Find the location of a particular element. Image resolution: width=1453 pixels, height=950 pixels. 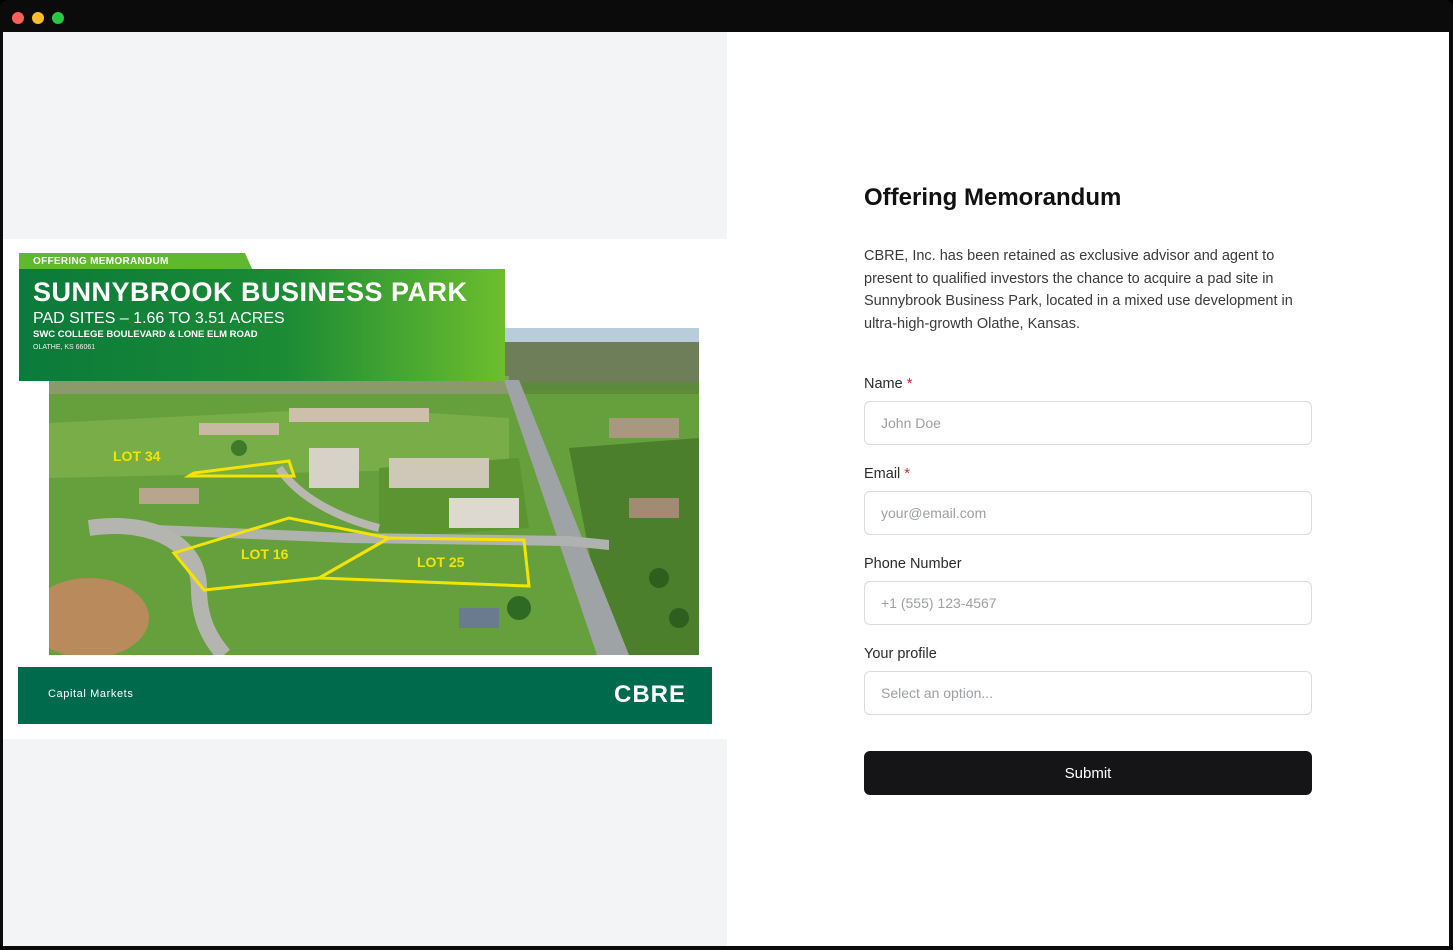

lot-label: LOT 34 is located at coordinates (137, 456).